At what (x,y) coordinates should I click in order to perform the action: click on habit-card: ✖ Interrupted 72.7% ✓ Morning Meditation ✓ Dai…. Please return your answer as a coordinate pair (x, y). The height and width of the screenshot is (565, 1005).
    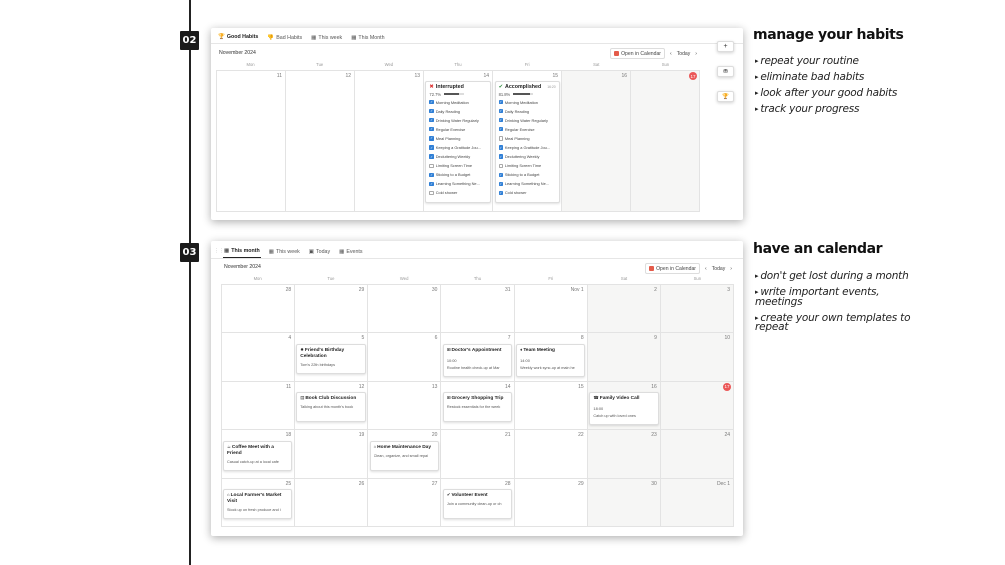
    Looking at the image, I should click on (458, 142).